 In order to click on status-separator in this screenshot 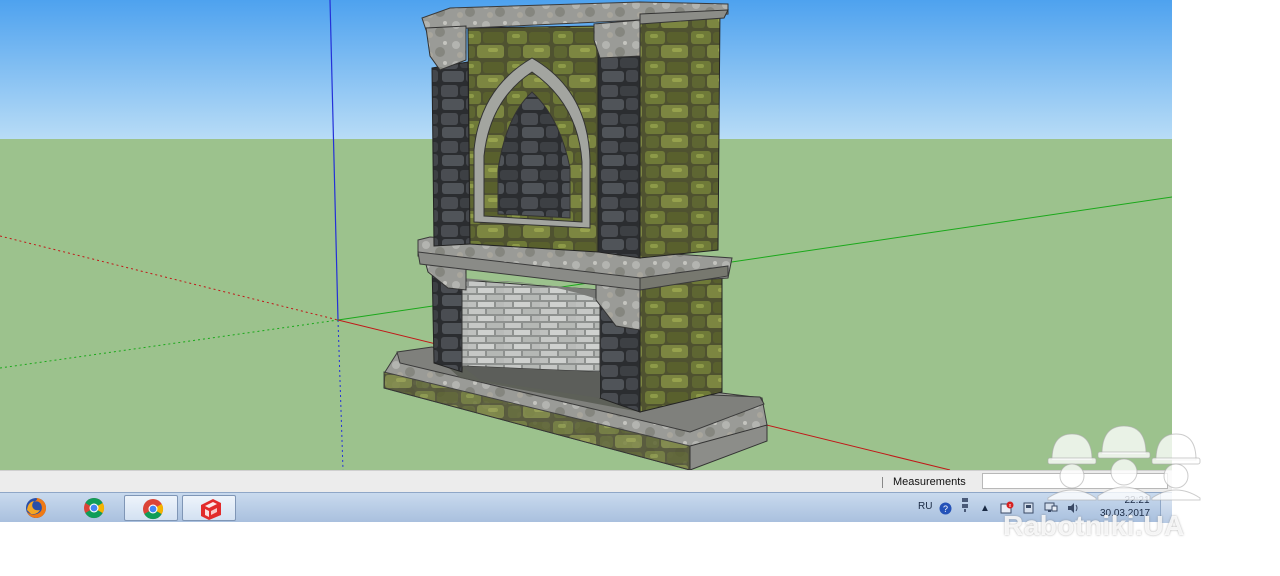, I will do `click(882, 482)`.